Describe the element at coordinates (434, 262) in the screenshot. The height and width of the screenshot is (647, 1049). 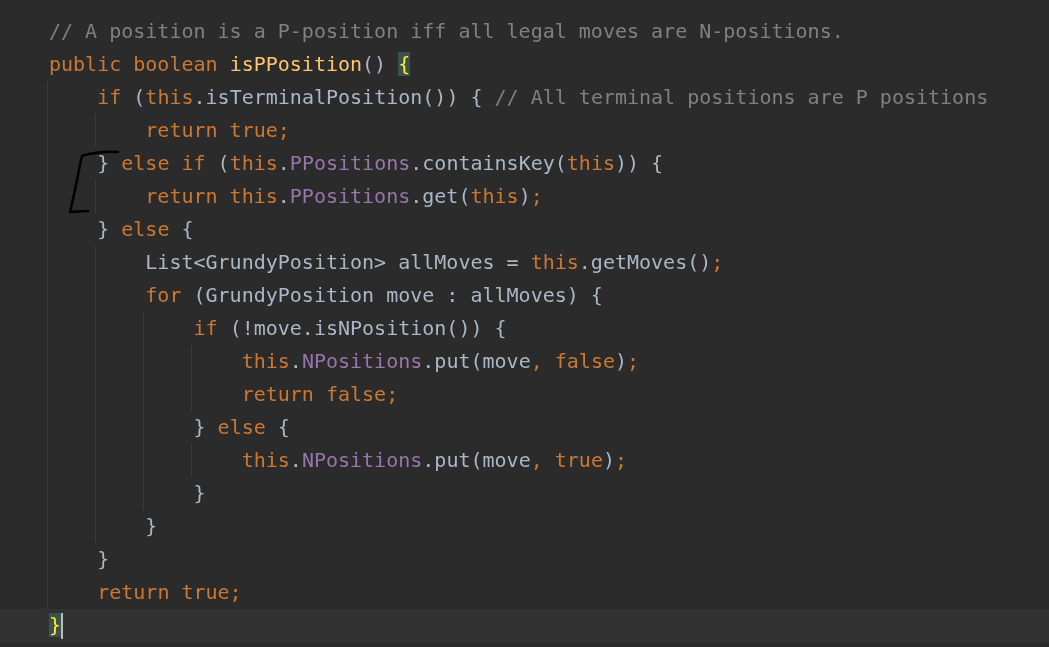
I see `code-line: List<GrundyPosition> allMoves = this.getMoves();` at that location.